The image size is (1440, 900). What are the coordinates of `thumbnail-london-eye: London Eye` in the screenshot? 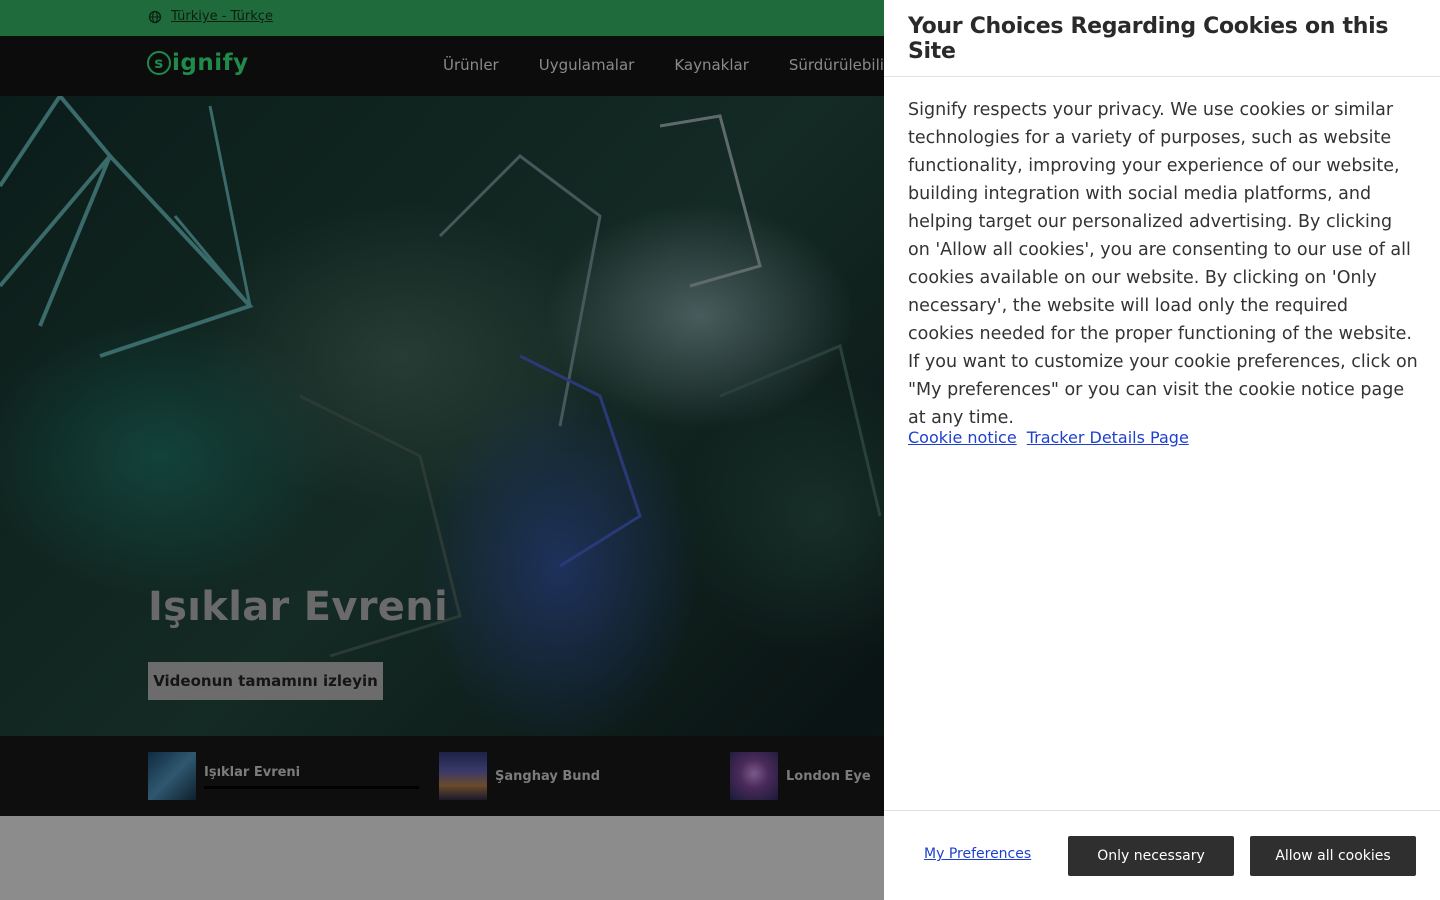 It's located at (800, 776).